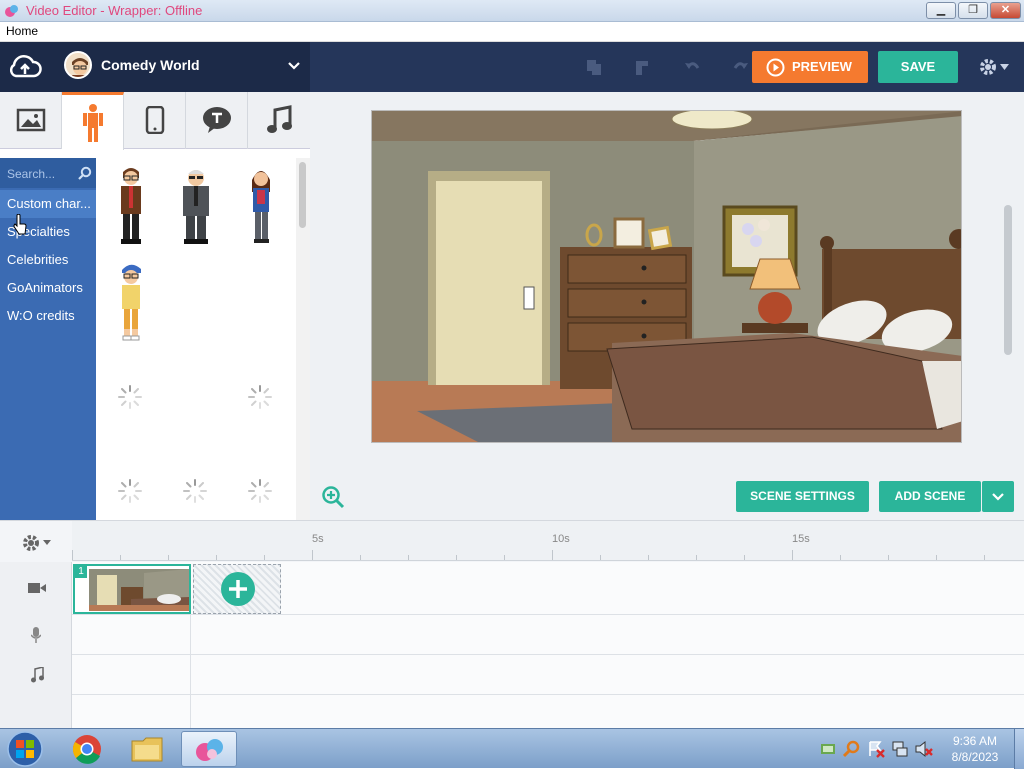 Image resolution: width=1024 pixels, height=769 pixels. I want to click on taskbar-clock: 9:36 AM 8/8/2023, so click(975, 749).